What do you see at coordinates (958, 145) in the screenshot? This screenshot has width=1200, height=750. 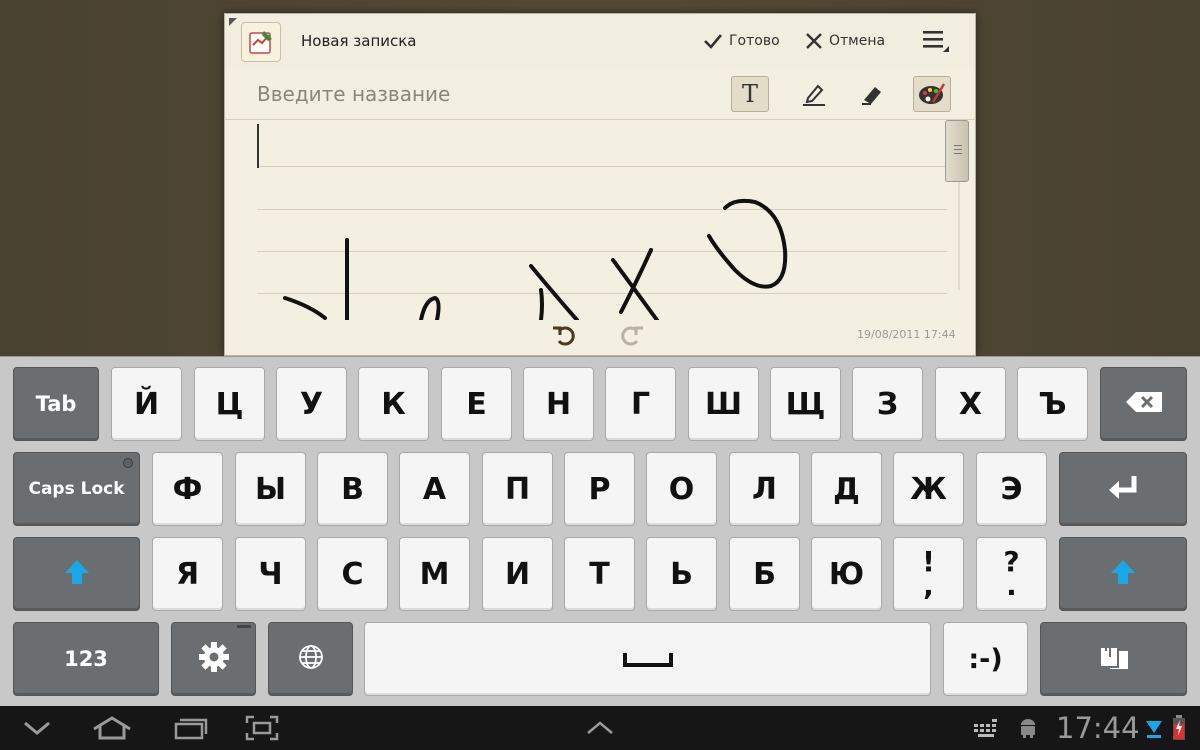 I see `scroll-grip` at bounding box center [958, 145].